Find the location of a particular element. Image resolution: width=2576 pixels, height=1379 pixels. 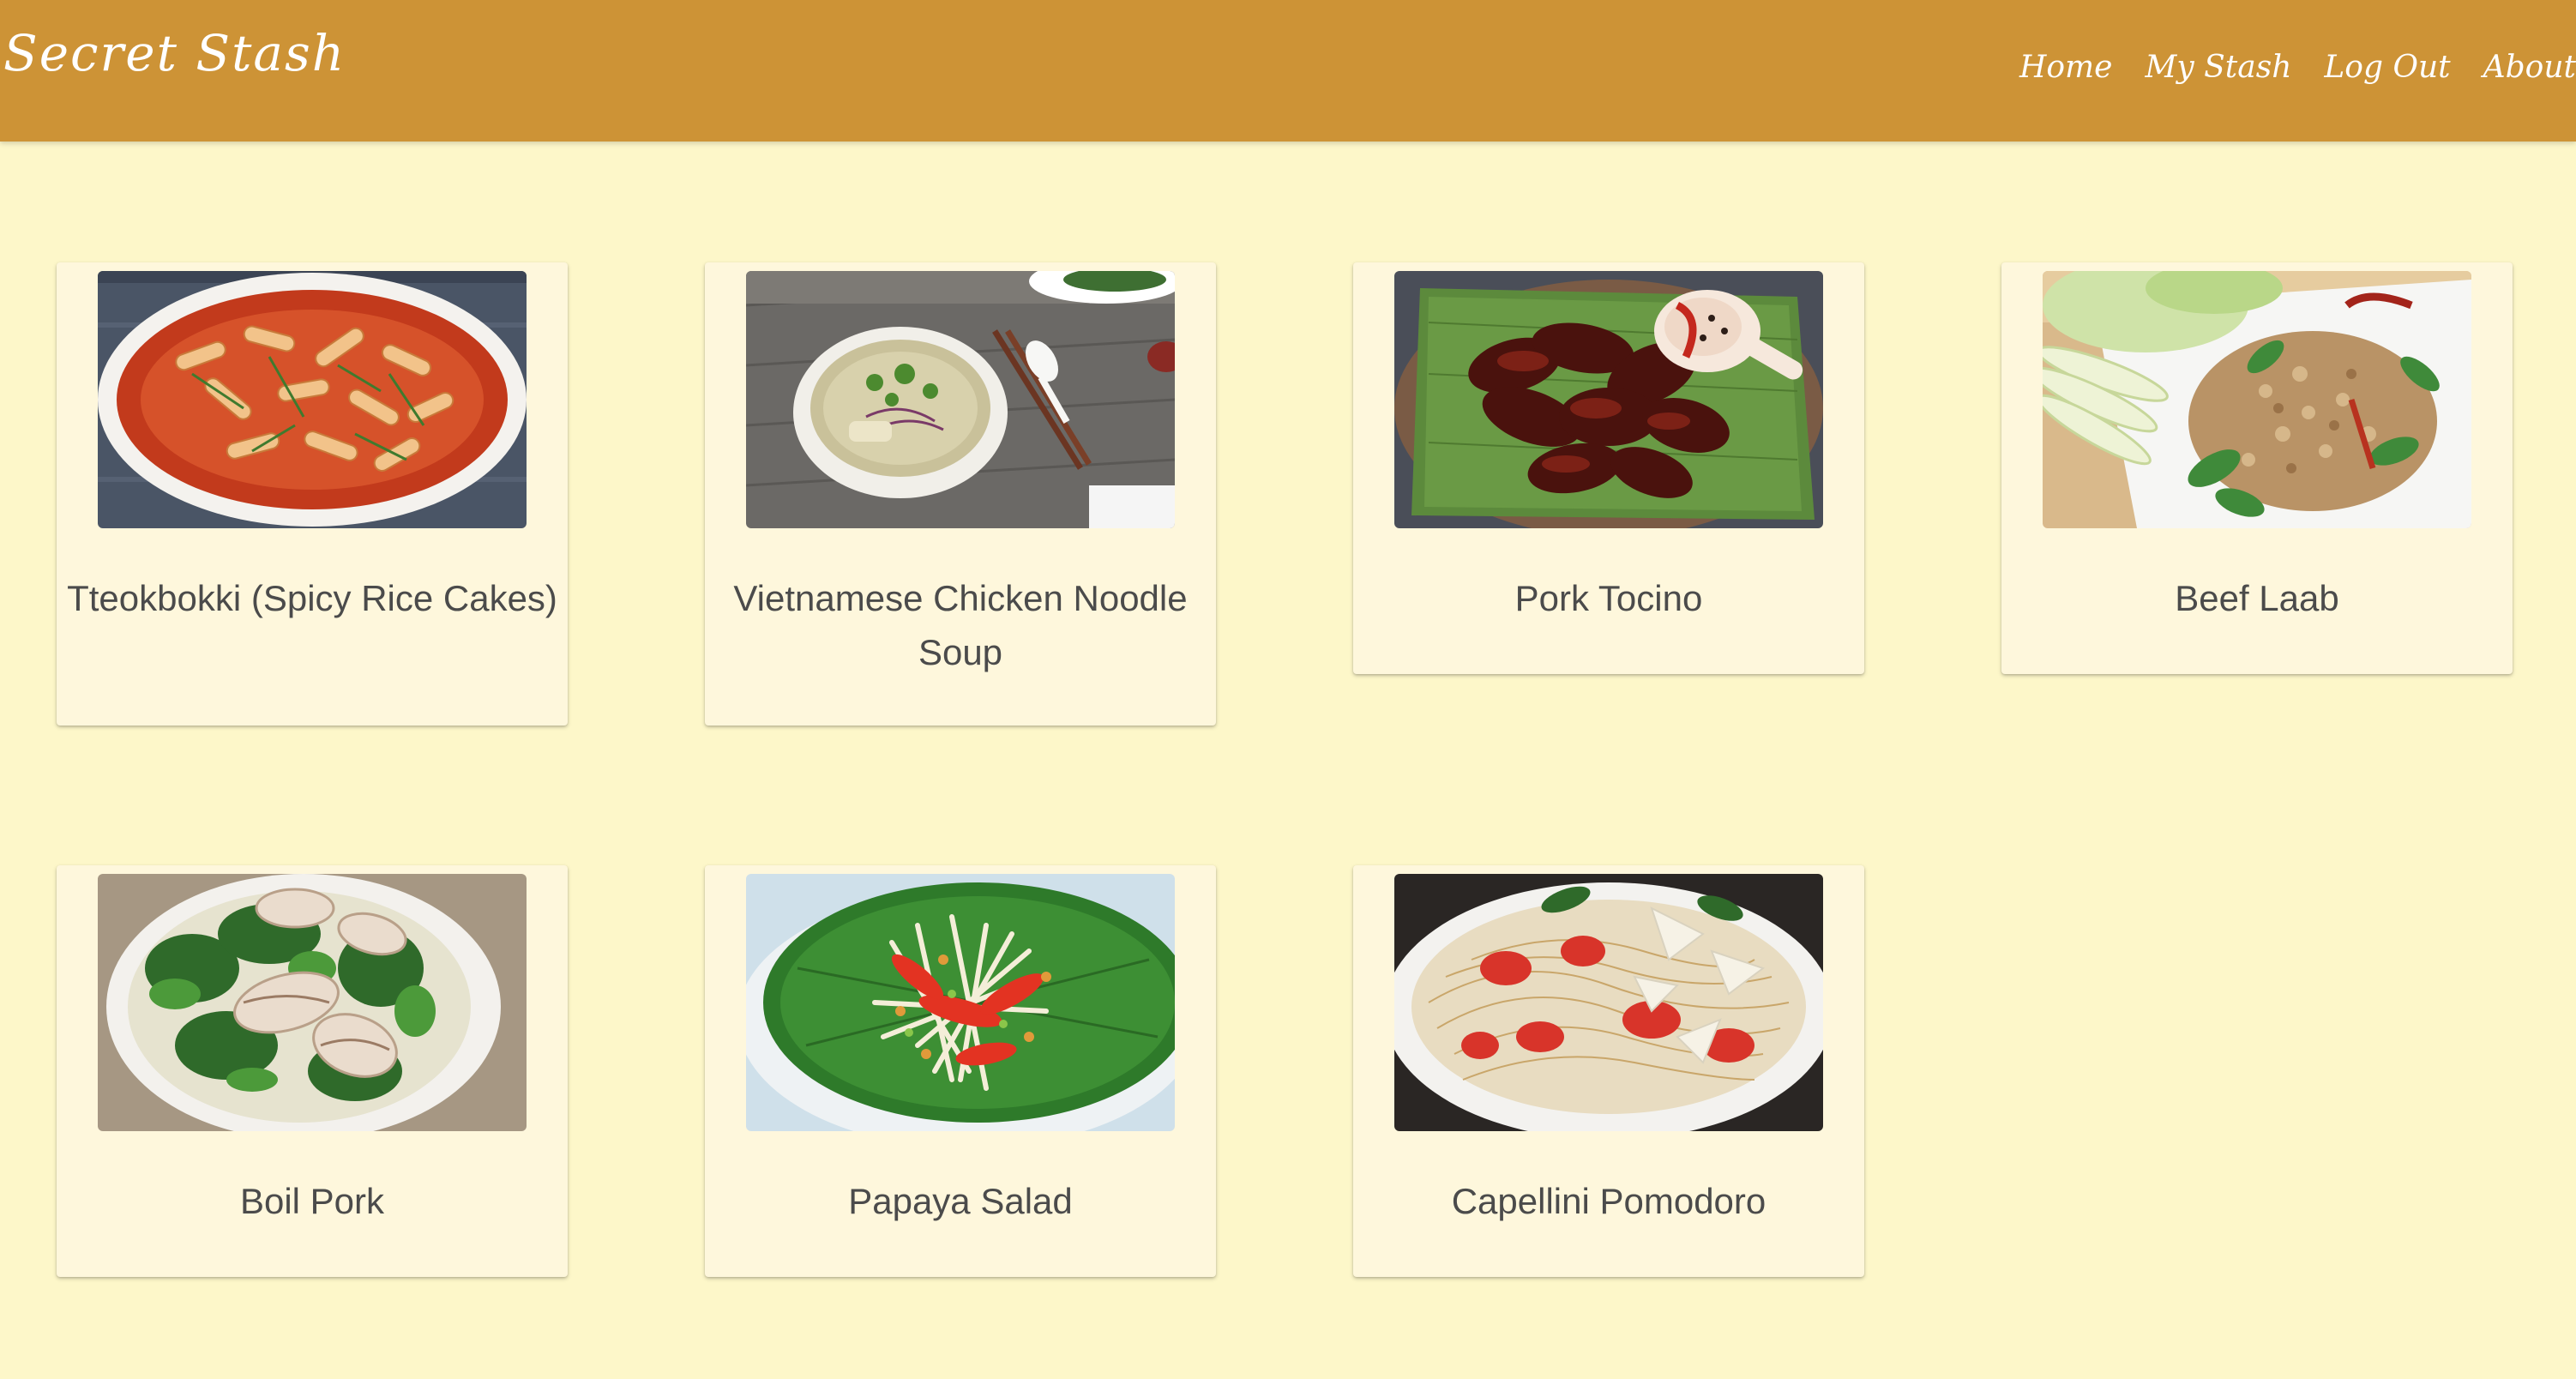

recipe-title: Tteokbokki (Spicy Rice Cakes) is located at coordinates (312, 598).